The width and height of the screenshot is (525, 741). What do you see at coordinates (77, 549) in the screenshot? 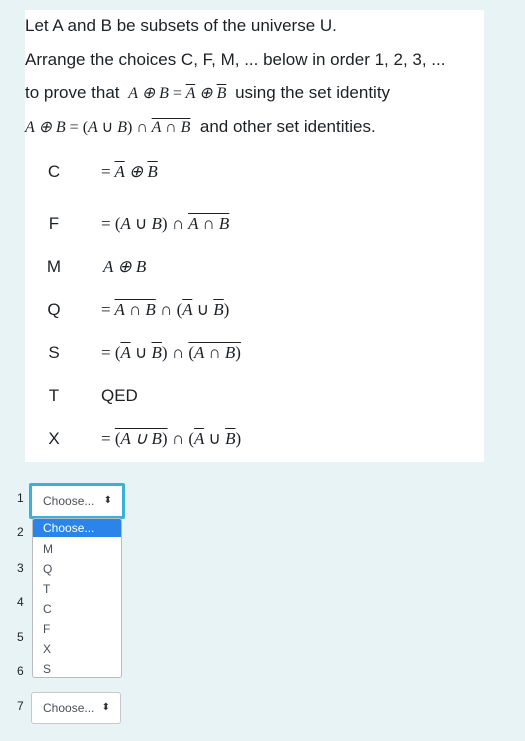
I see `dropdown-option-m: M` at bounding box center [77, 549].